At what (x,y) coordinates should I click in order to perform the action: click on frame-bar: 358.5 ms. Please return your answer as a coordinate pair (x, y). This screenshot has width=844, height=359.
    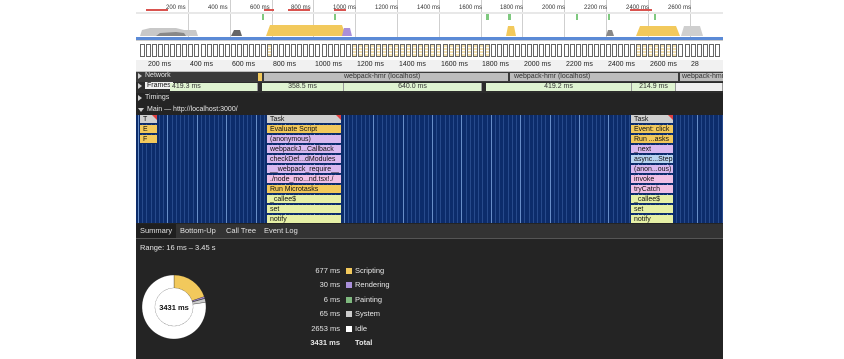
    Looking at the image, I should click on (303, 87).